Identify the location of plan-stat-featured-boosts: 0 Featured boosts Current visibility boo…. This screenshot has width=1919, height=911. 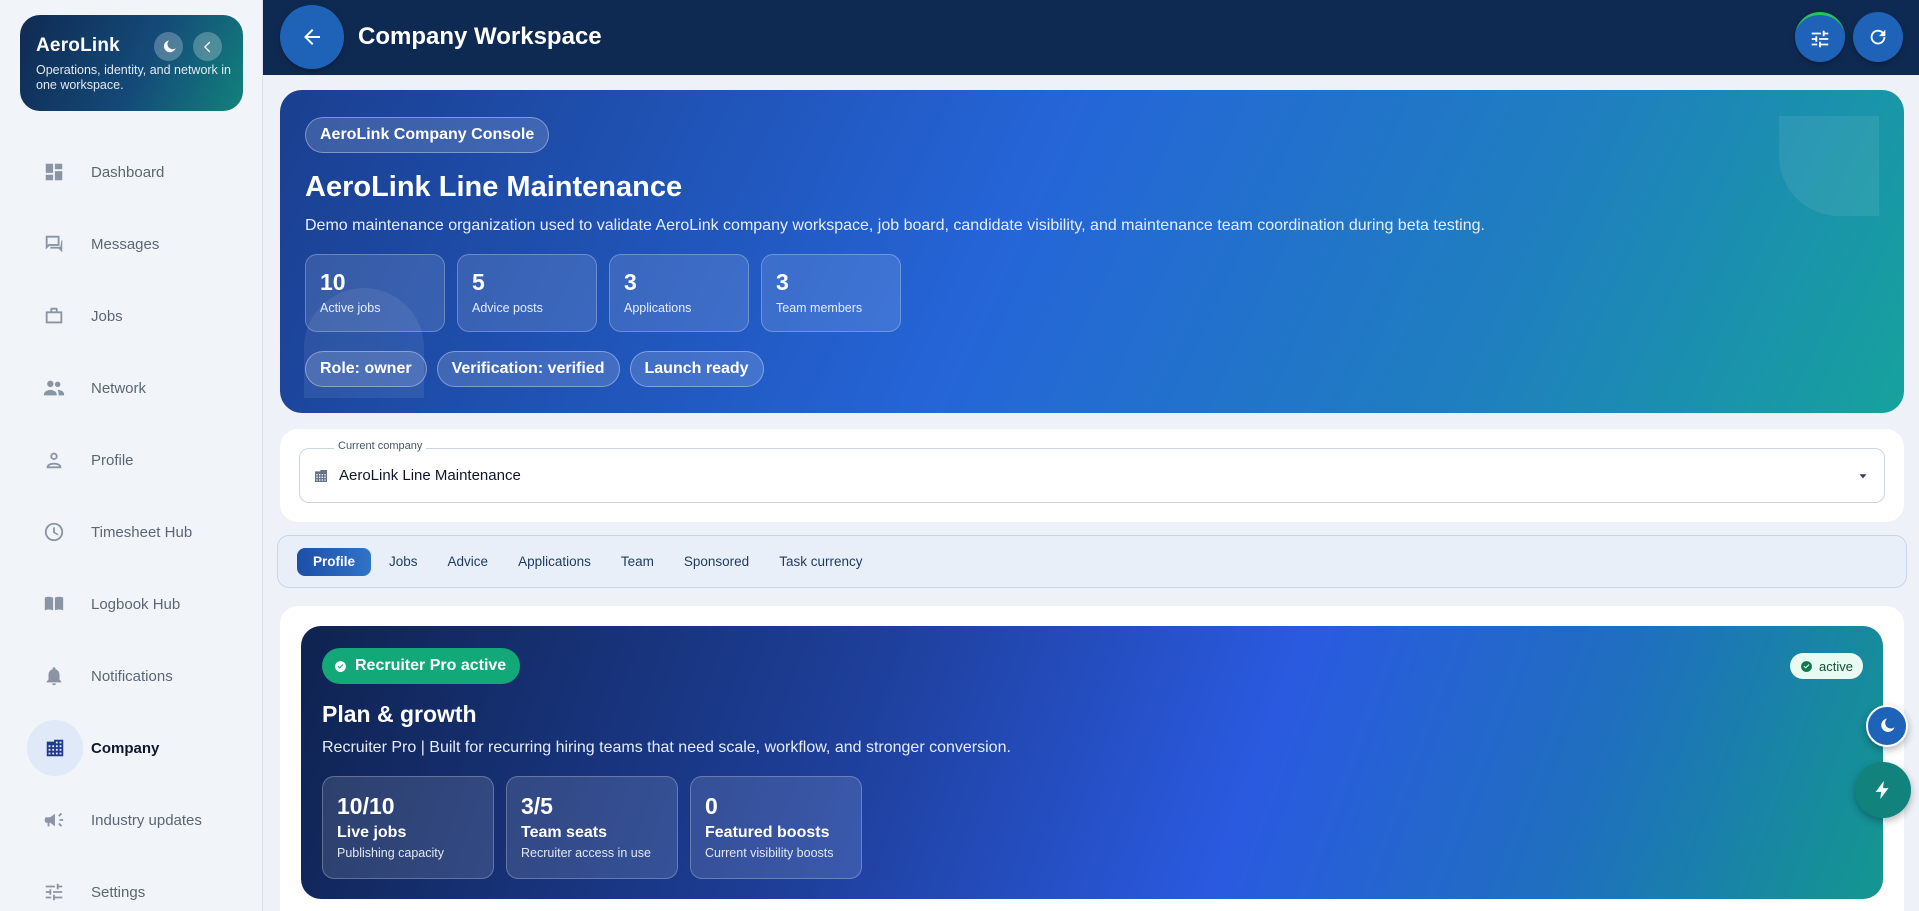
(776, 827).